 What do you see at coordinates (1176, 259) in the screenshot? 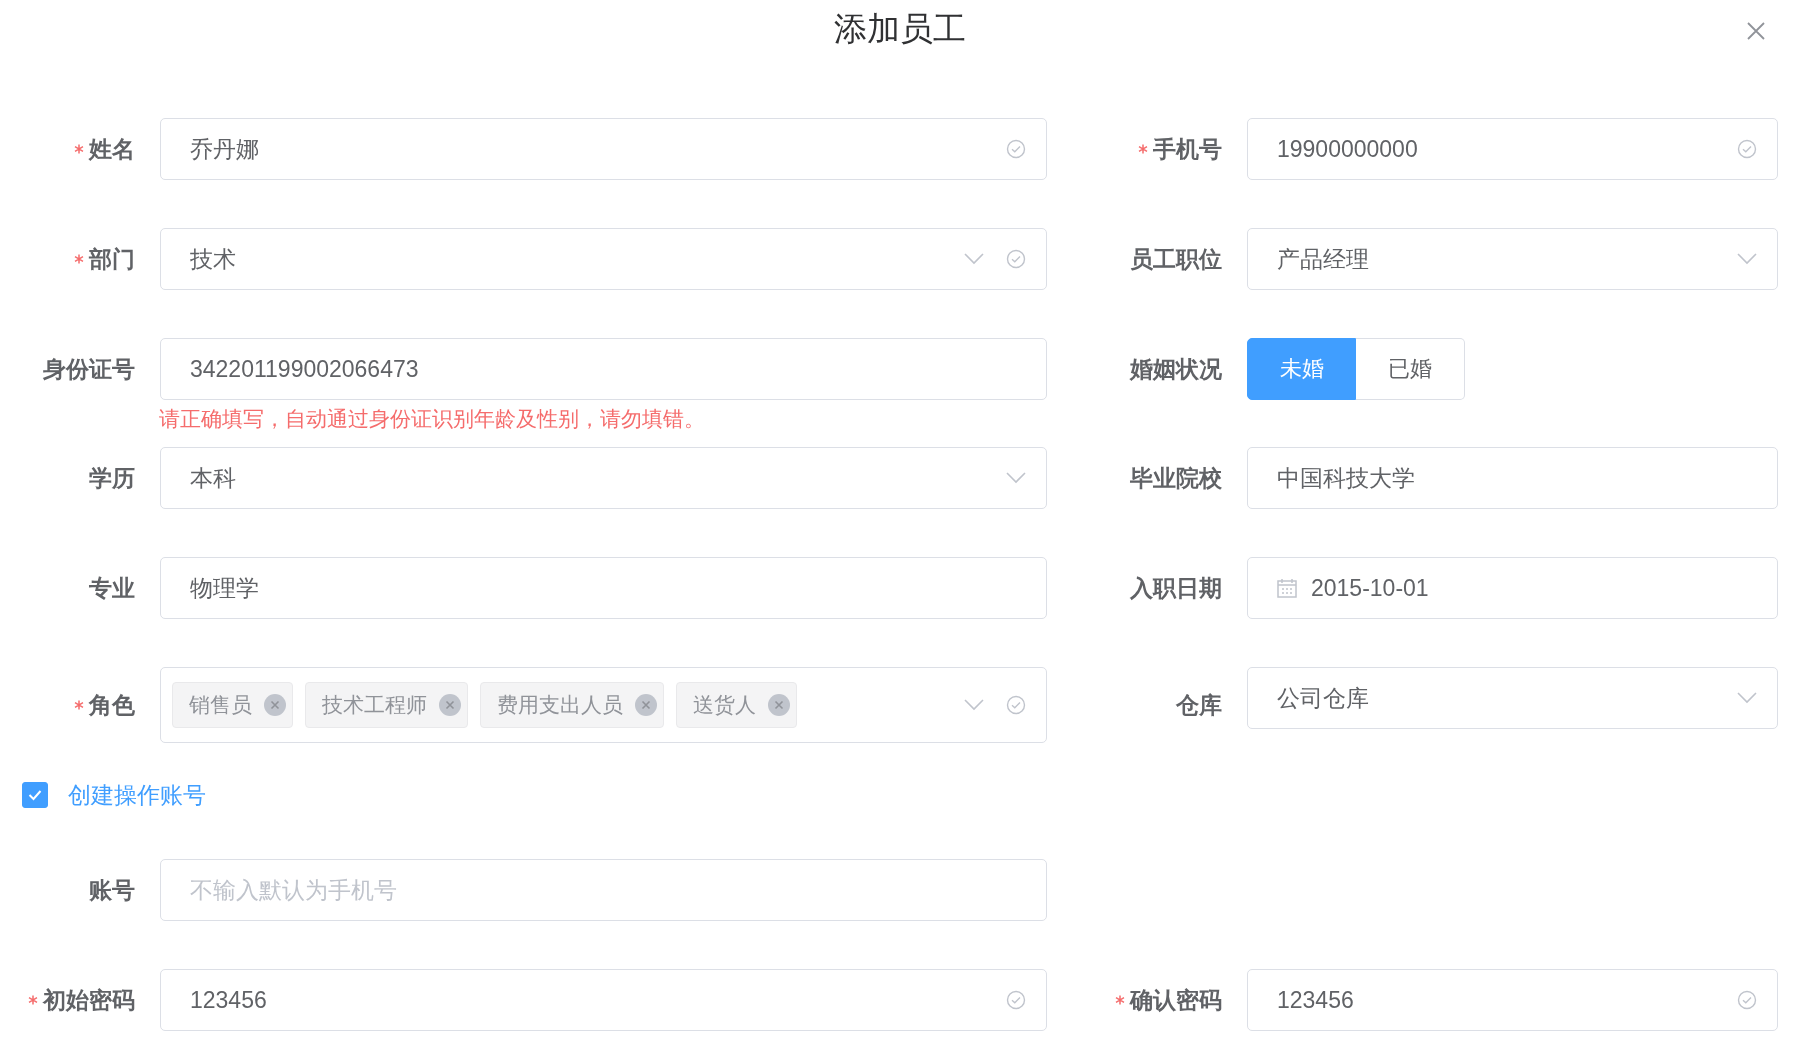
I see `field-label: 员工职位` at bounding box center [1176, 259].